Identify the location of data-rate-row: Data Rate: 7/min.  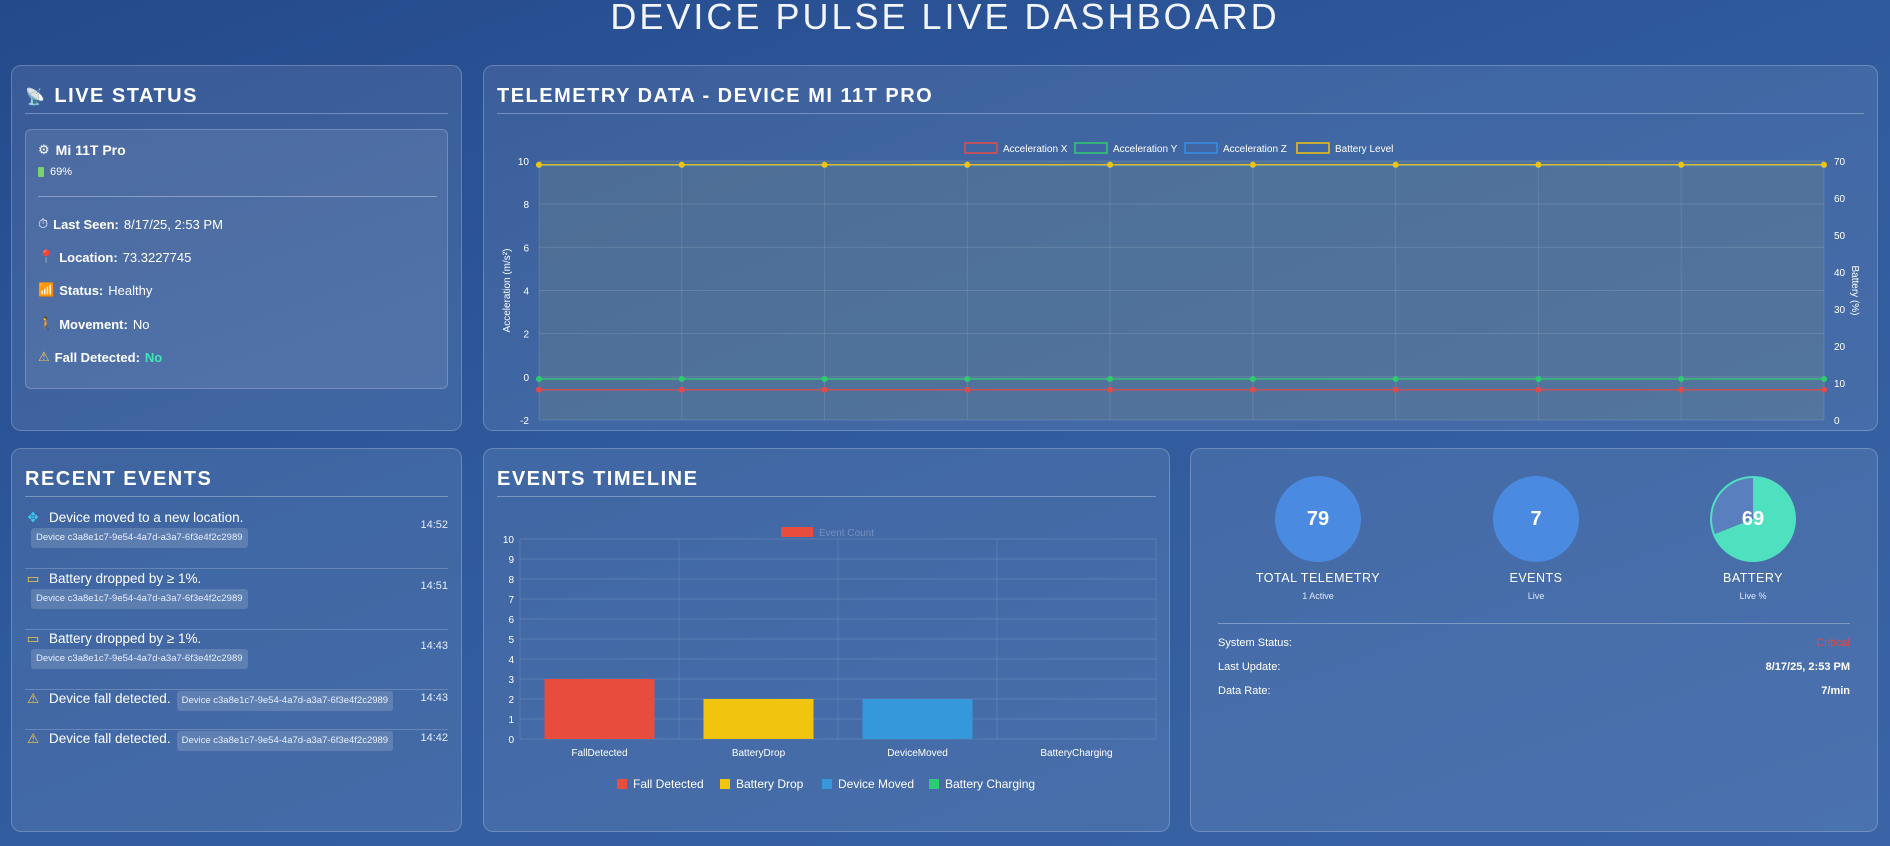
(1534, 691).